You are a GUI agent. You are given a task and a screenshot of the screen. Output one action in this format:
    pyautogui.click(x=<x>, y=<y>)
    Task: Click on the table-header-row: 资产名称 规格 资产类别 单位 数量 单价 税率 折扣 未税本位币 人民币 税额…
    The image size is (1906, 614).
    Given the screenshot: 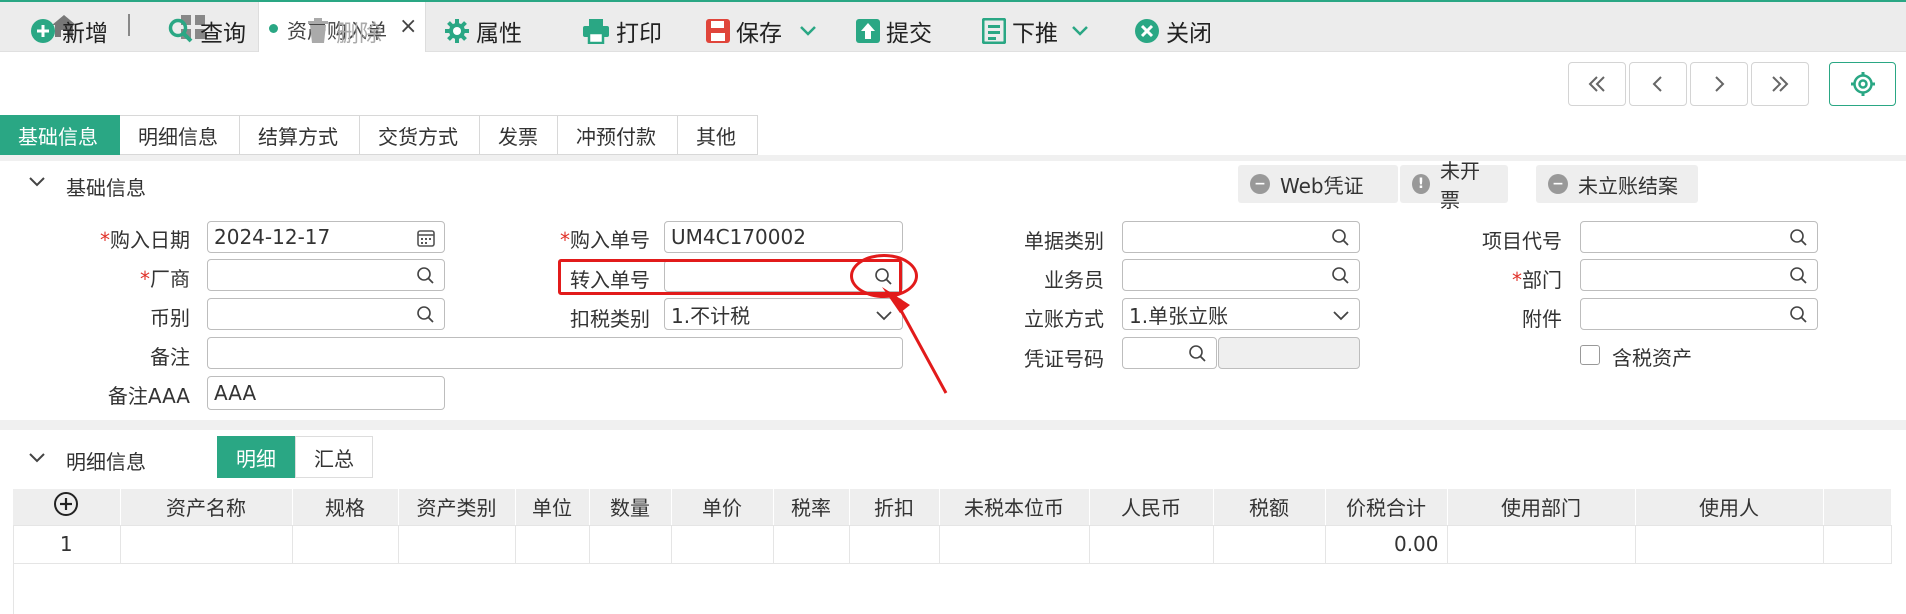 What is the action you would take?
    pyautogui.click(x=952, y=507)
    